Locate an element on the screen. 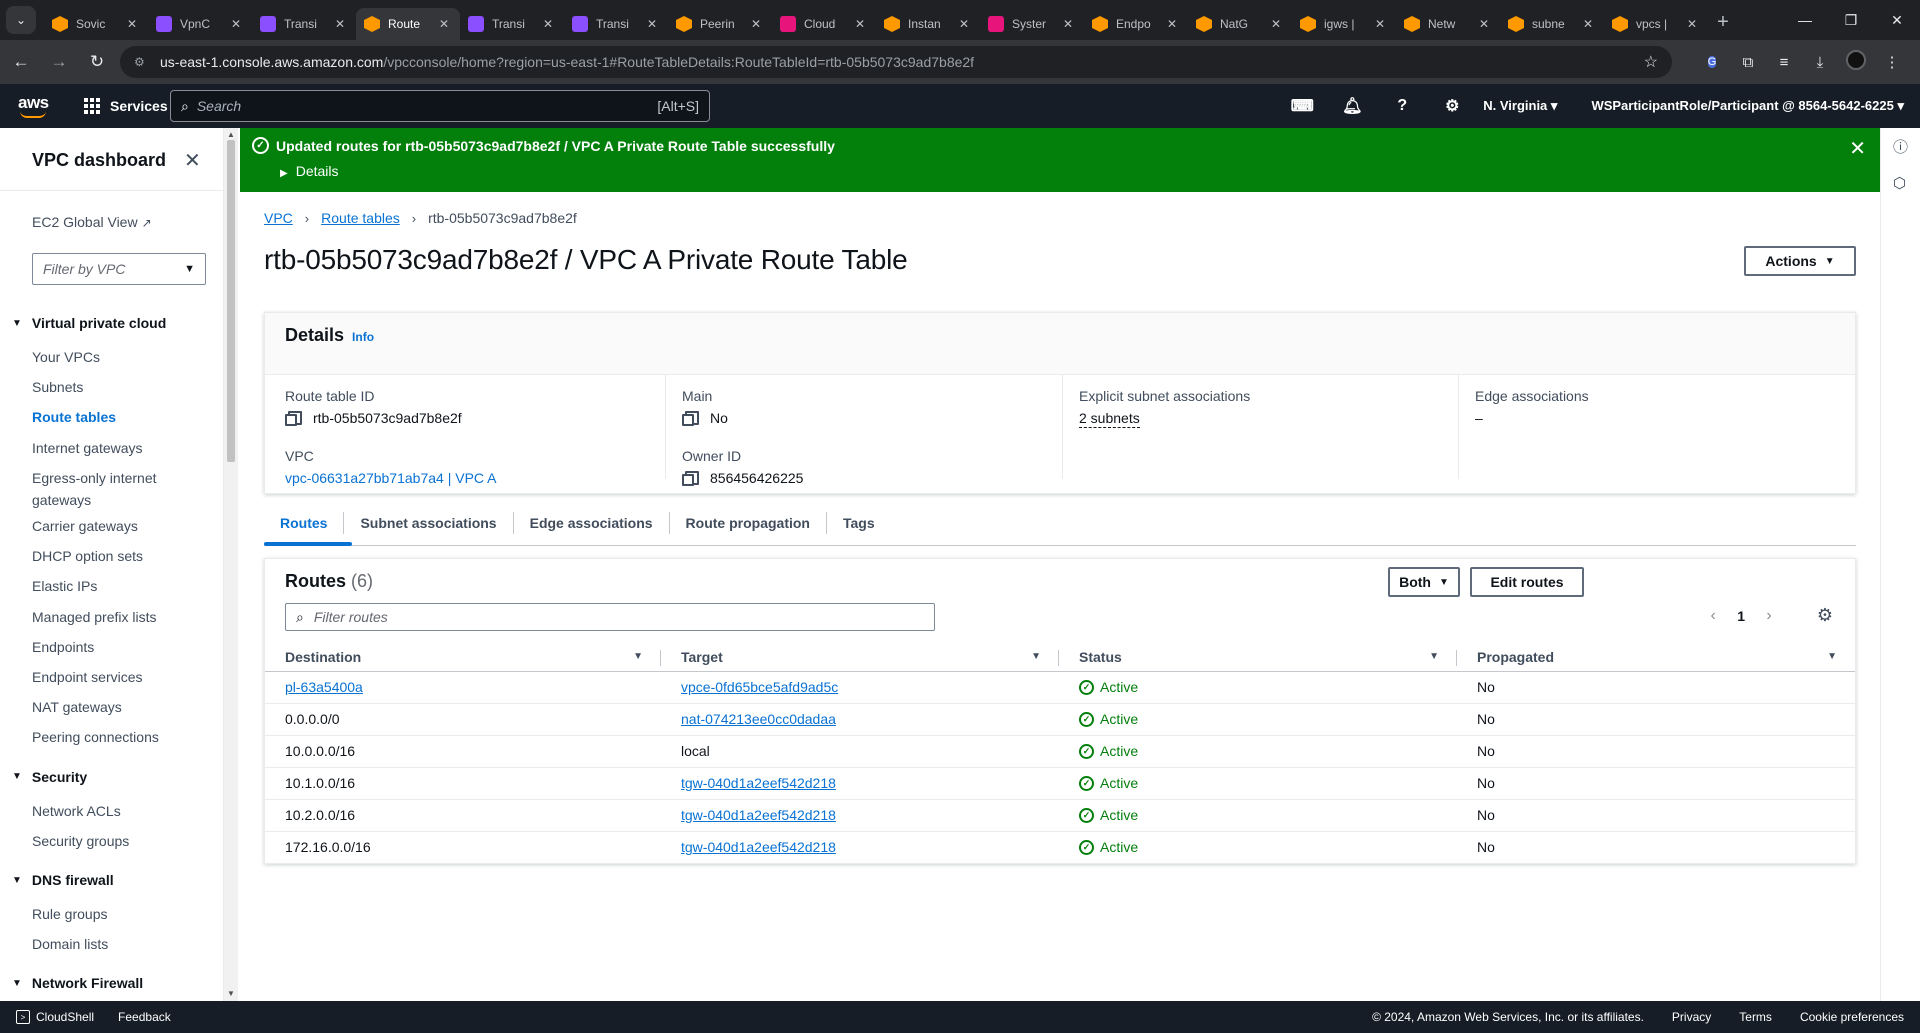  sidebar-item: Carrier gateways is located at coordinates (122, 526).